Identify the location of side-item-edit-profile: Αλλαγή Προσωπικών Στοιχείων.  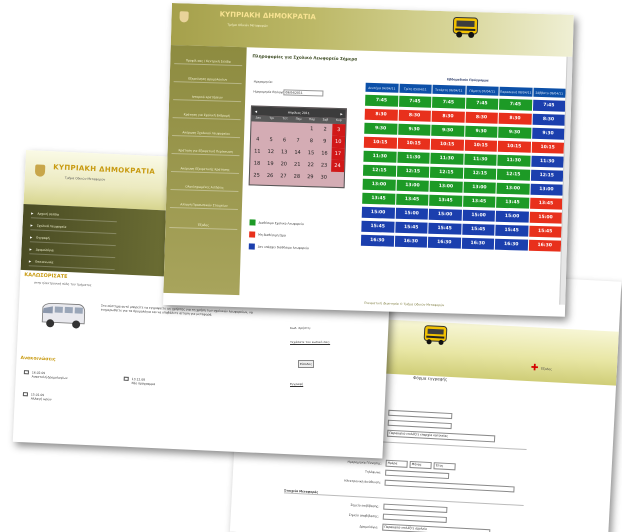
(204, 206).